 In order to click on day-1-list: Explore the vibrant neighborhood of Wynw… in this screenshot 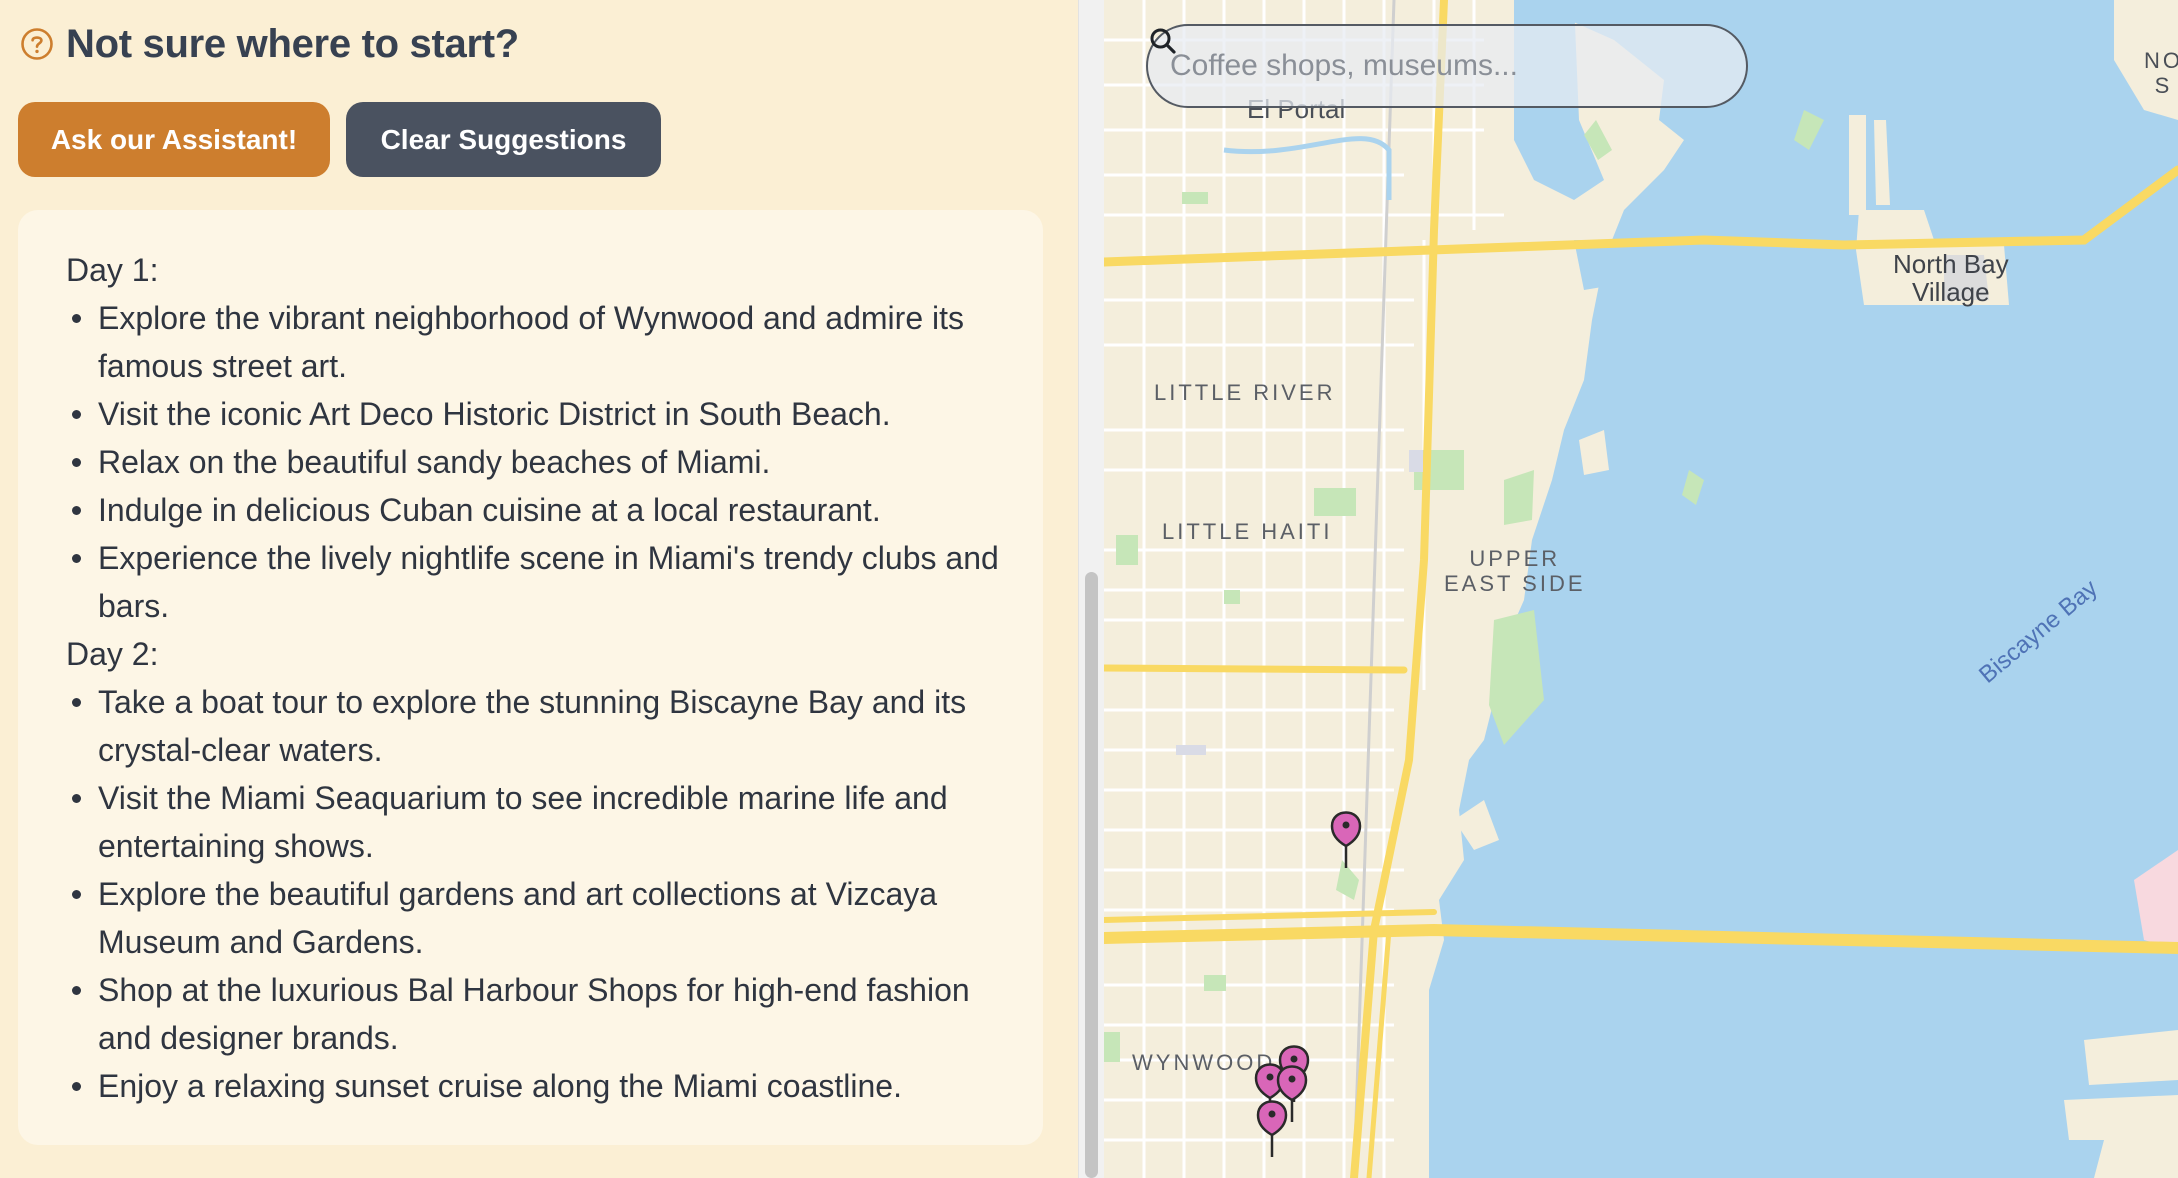, I will do `click(537, 462)`.